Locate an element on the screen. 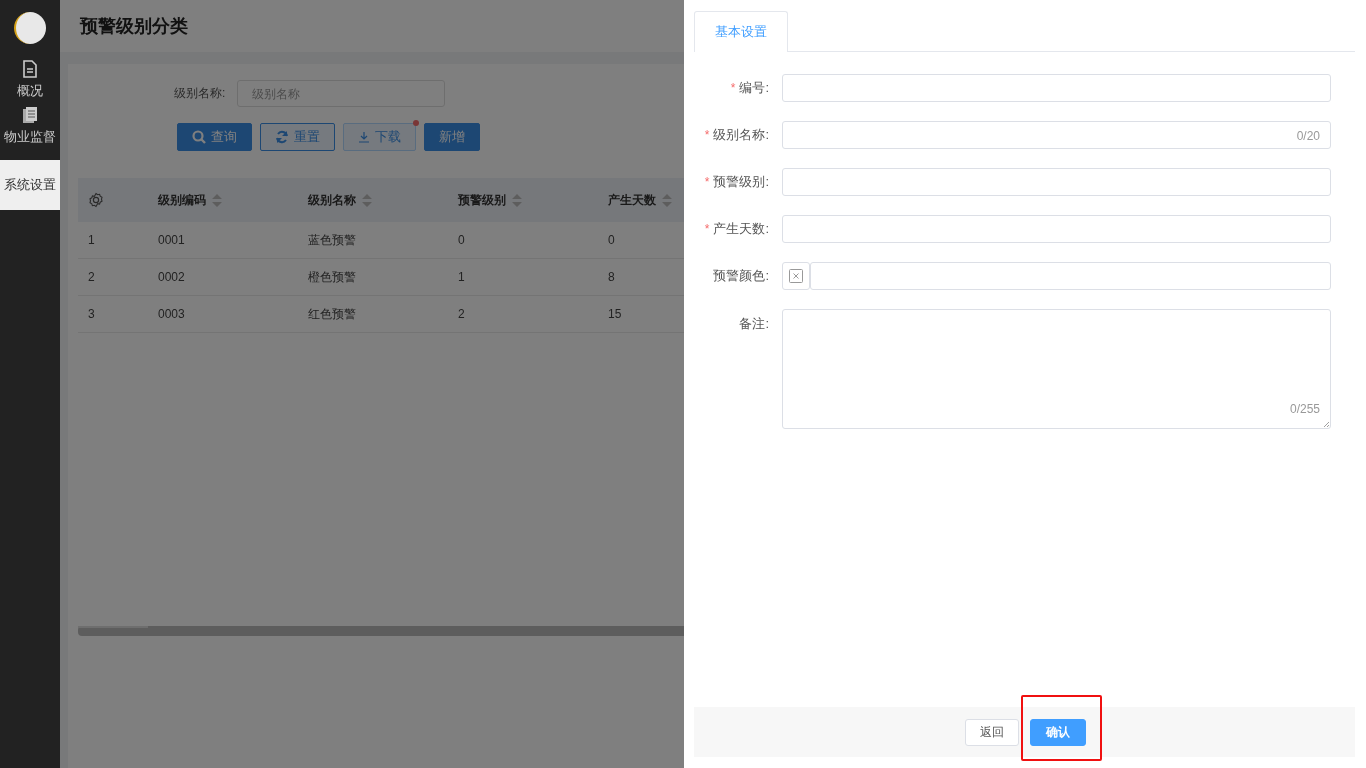  table-cell: 红色预警 is located at coordinates (332, 314).